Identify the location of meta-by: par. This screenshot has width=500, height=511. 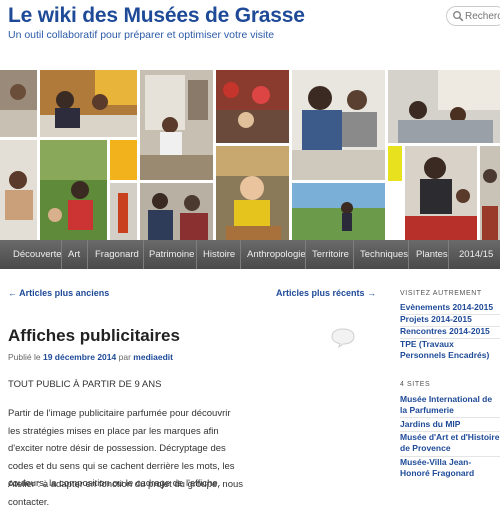
(124, 357).